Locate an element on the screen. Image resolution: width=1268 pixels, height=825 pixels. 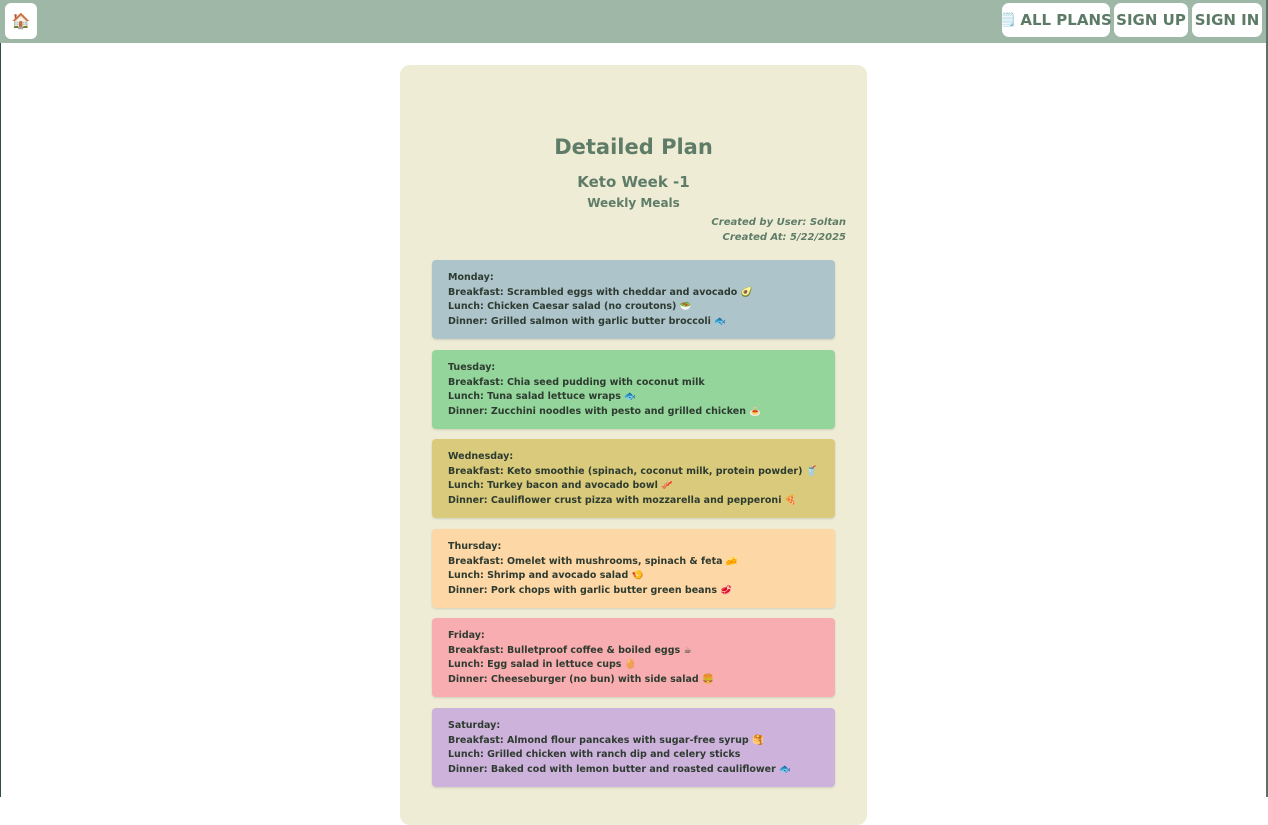
created-by: Created by User: Soltan is located at coordinates (778, 222).